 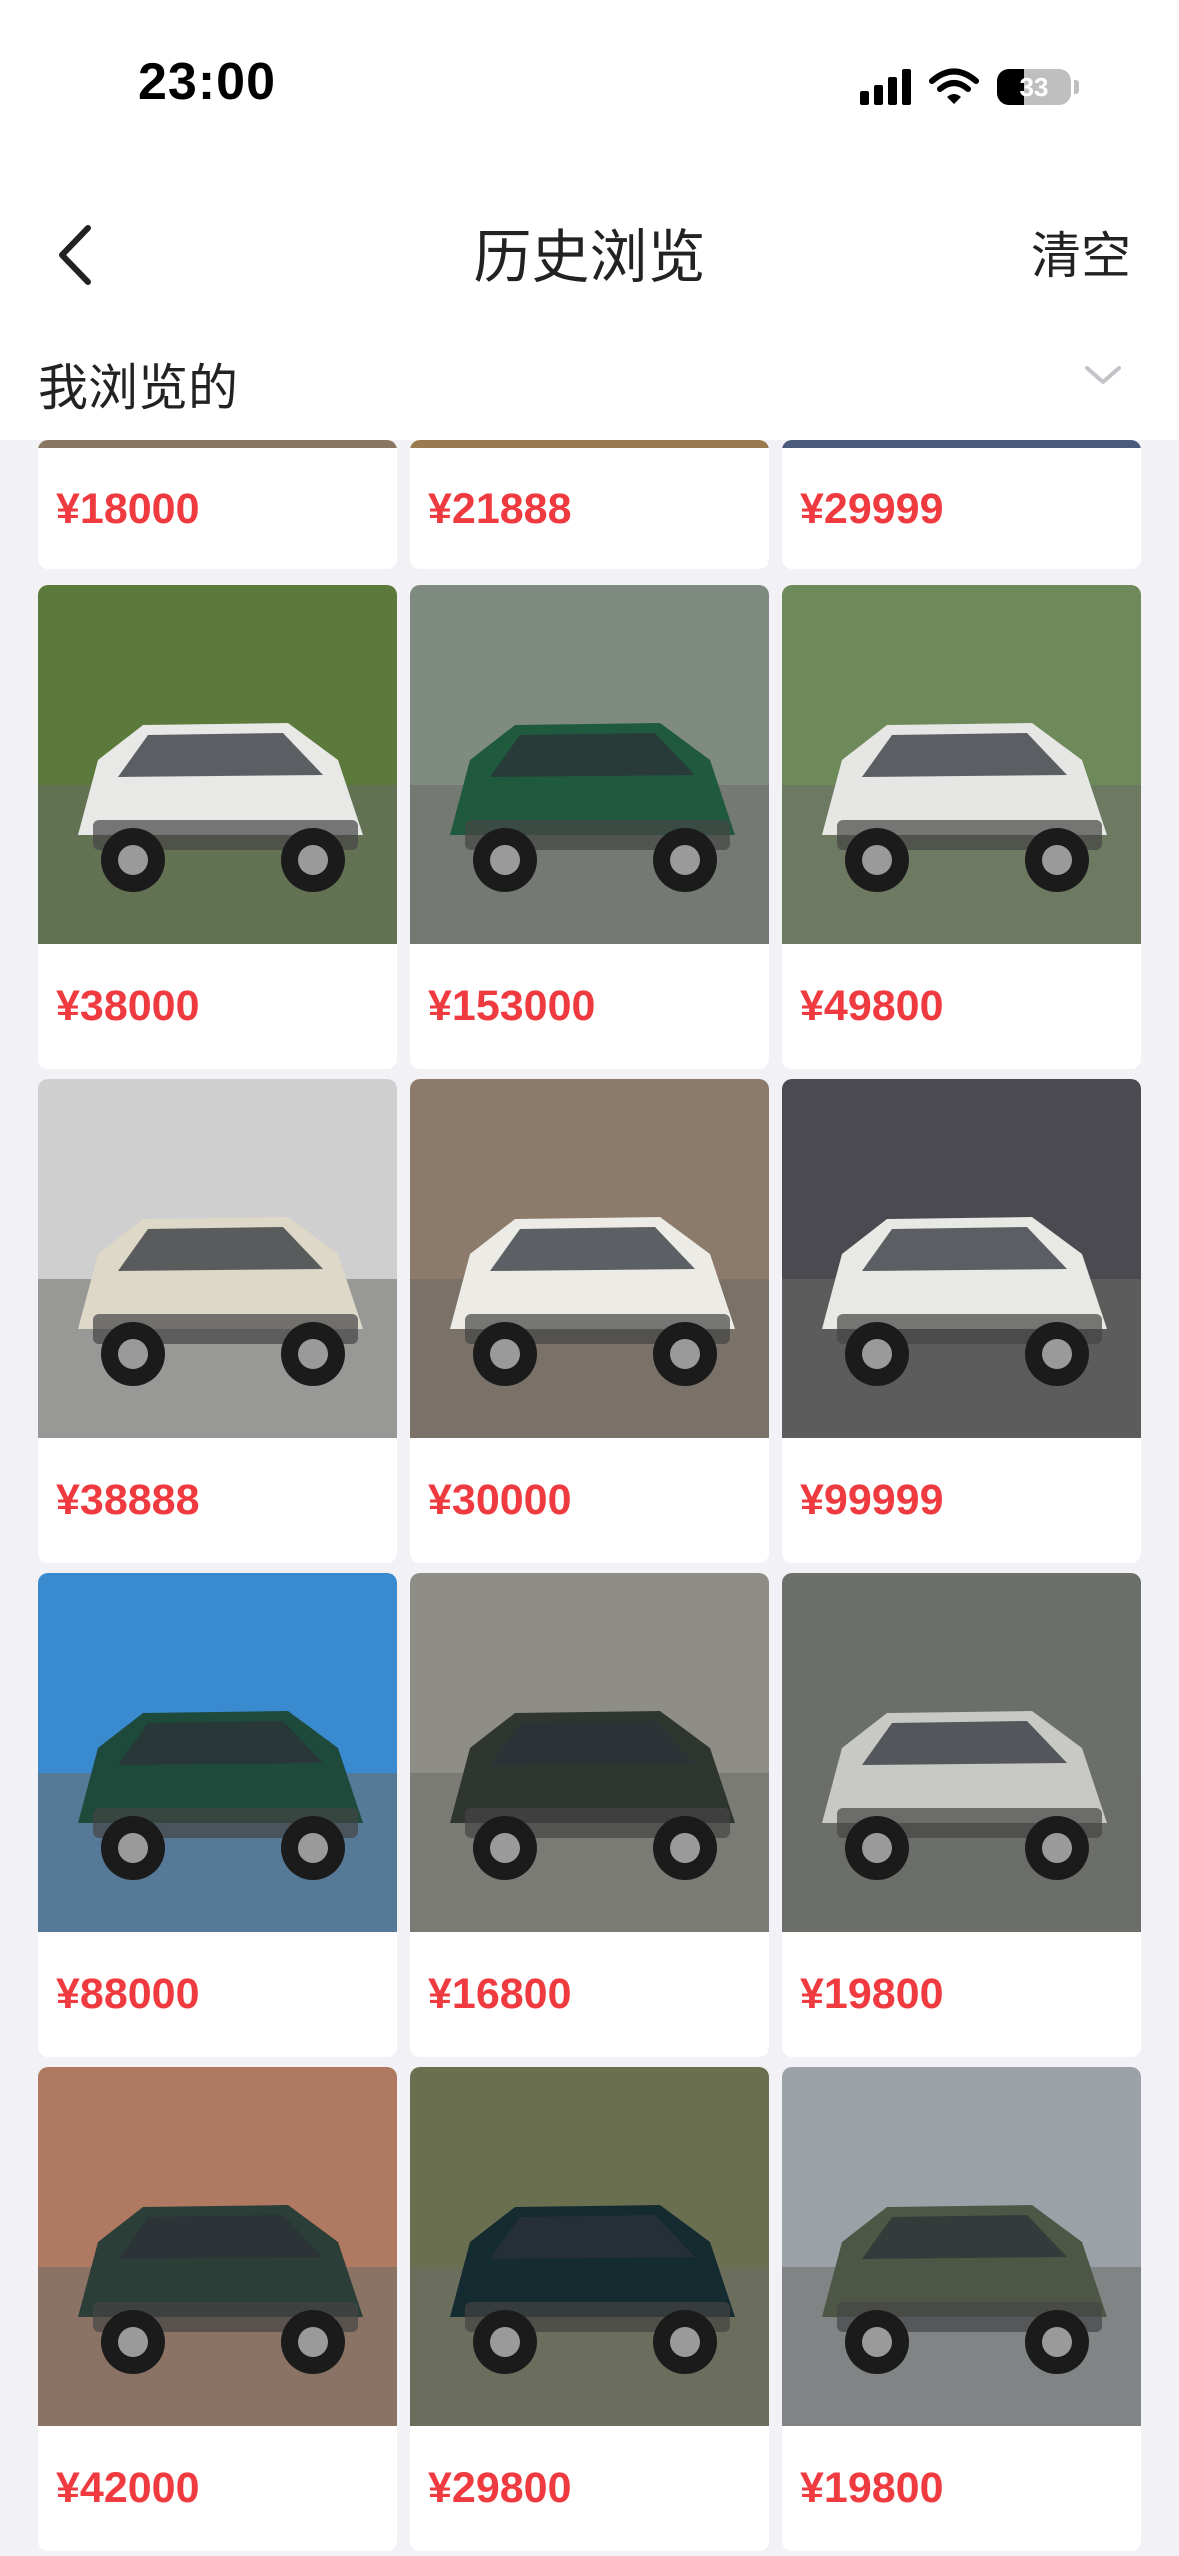 I want to click on listing-card: ¥30000, so click(x=589, y=1321).